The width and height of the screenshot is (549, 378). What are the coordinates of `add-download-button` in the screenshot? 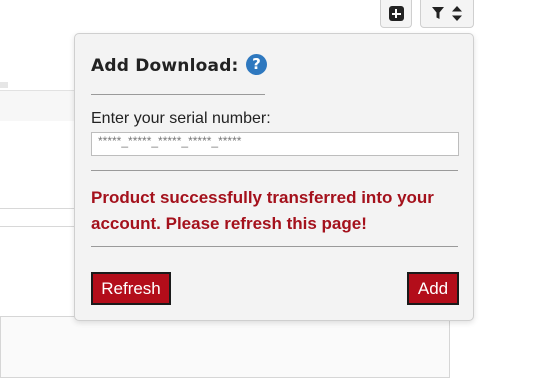 It's located at (396, 14).